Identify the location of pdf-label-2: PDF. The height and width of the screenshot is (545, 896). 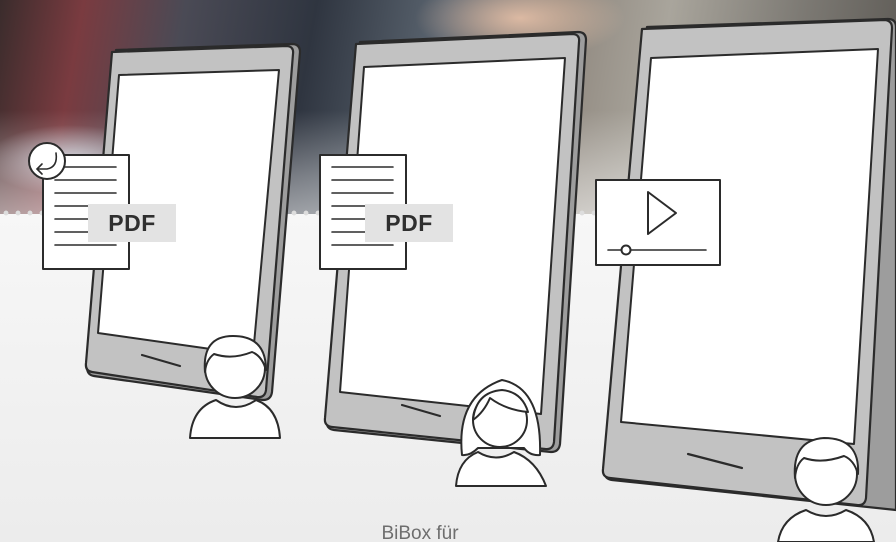
(409, 223).